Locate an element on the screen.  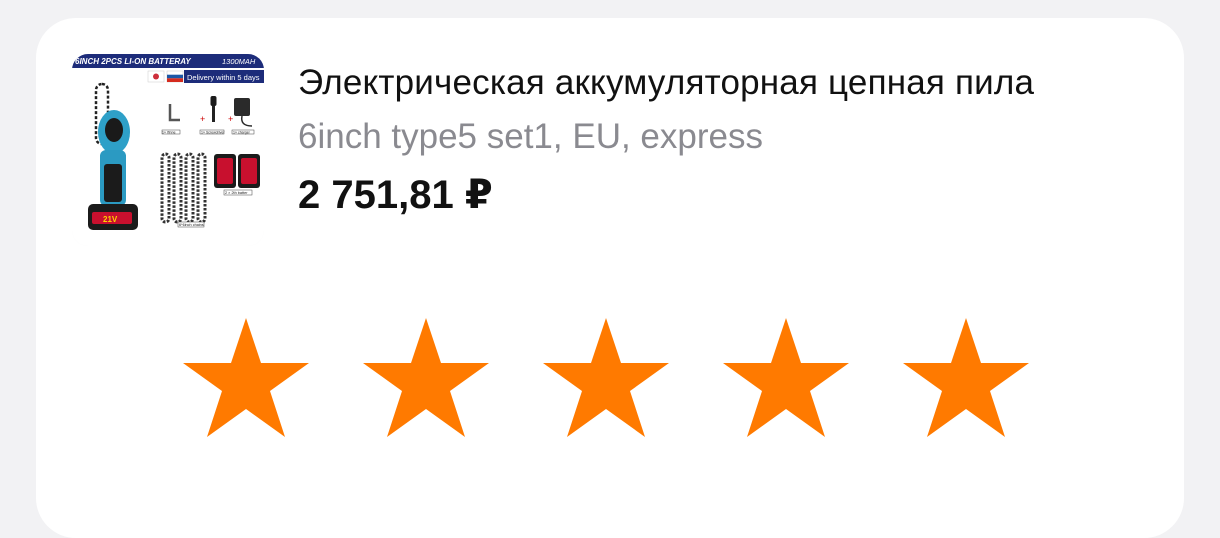
chains-label: 6*6inch chains is located at coordinates (191, 225).